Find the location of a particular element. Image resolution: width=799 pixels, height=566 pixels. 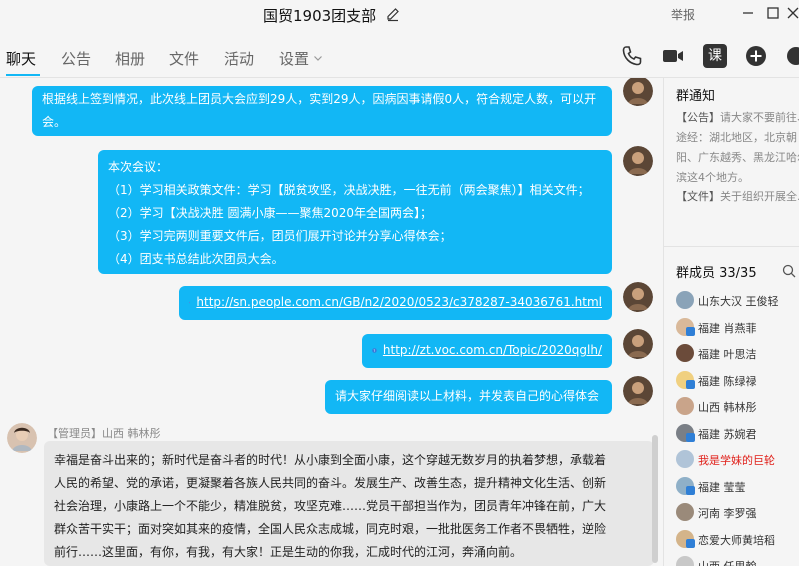

members-title: 群成员 33/35 is located at coordinates (716, 273).